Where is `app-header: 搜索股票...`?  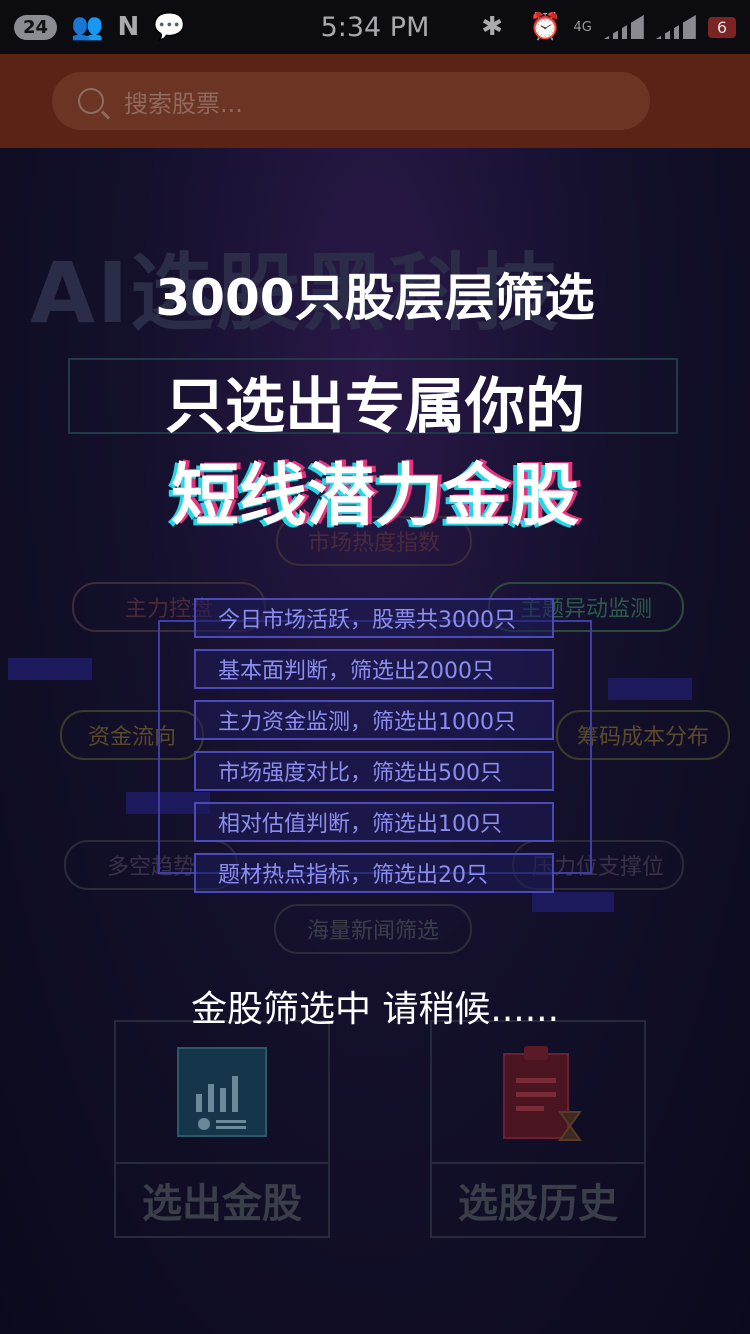 app-header: 搜索股票... is located at coordinates (375, 101).